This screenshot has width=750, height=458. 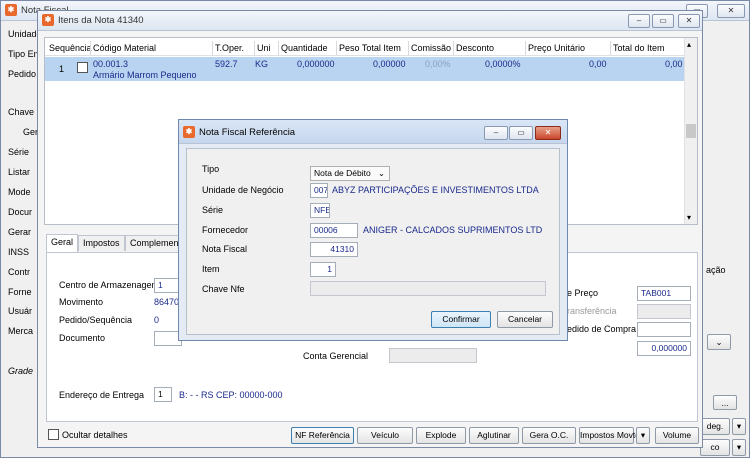 I want to click on ocultar-label: Ocultar detalhes, so click(x=95, y=435).